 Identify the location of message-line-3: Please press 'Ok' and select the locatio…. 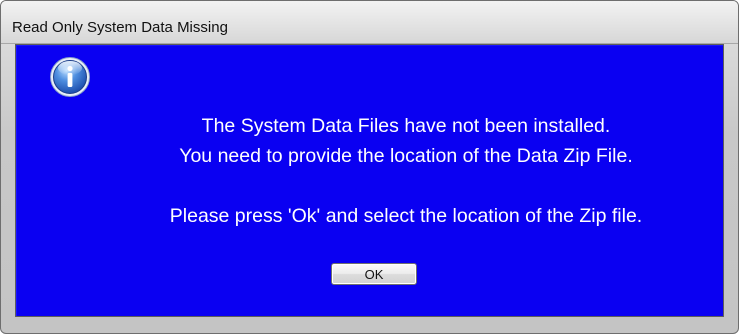
(406, 216).